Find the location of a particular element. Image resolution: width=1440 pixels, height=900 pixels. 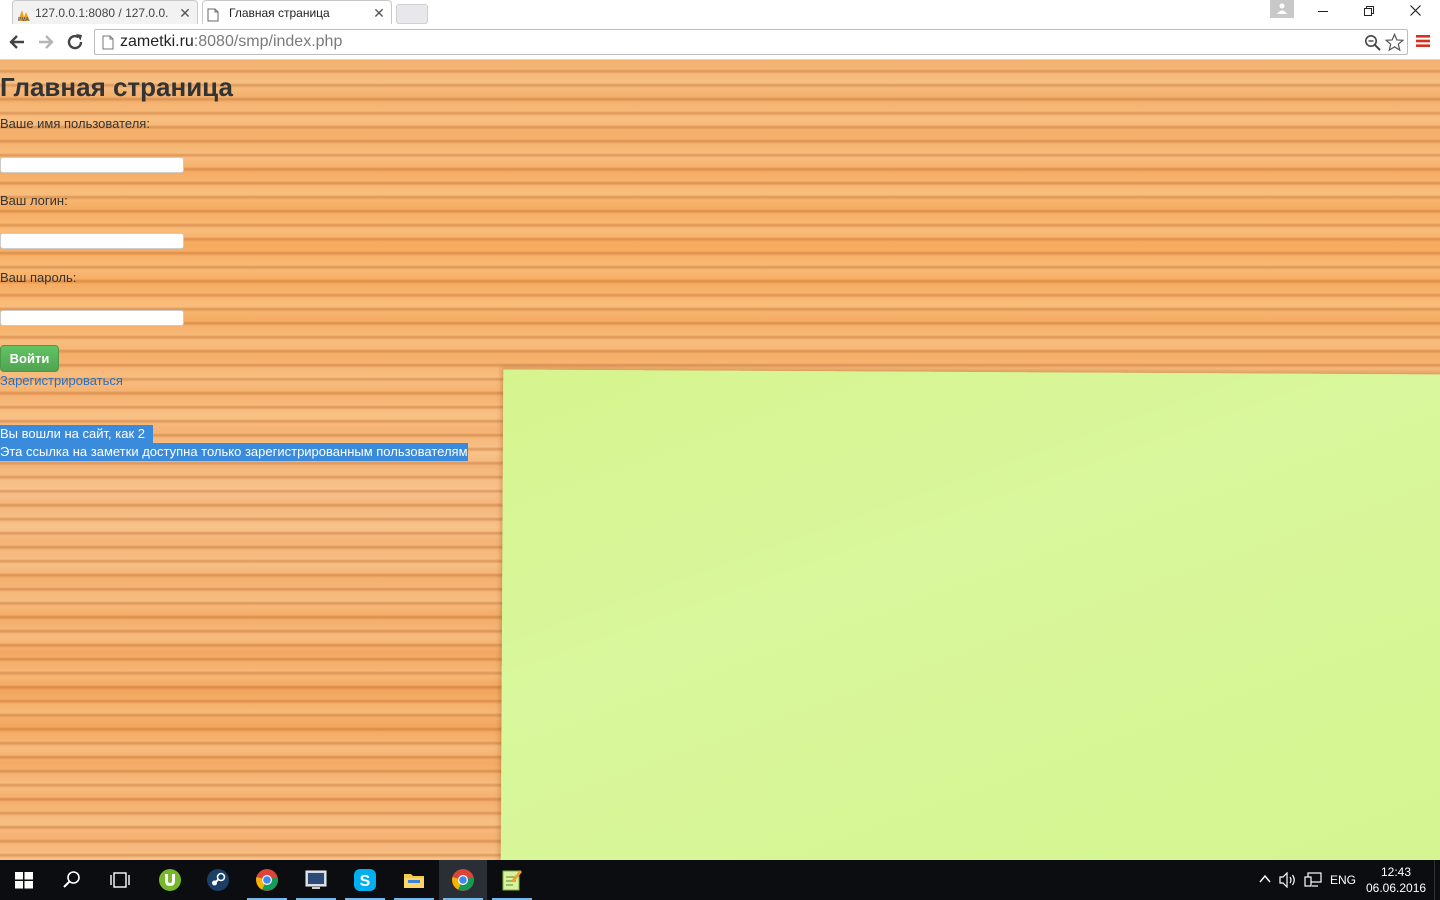

search-button is located at coordinates (72, 880).